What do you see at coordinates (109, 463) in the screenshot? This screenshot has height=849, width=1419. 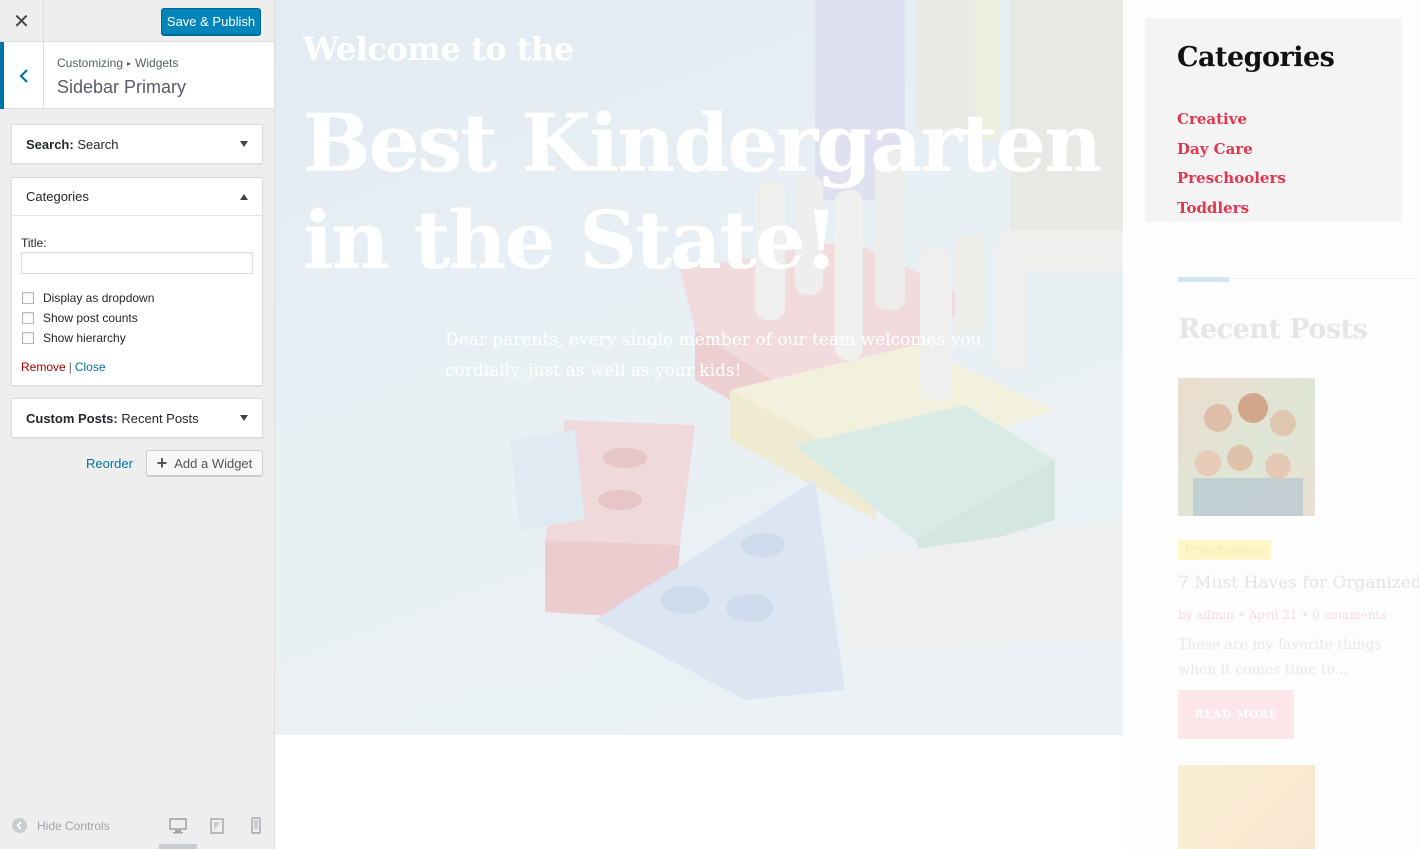 I see `reorder-link: Reorder` at bounding box center [109, 463].